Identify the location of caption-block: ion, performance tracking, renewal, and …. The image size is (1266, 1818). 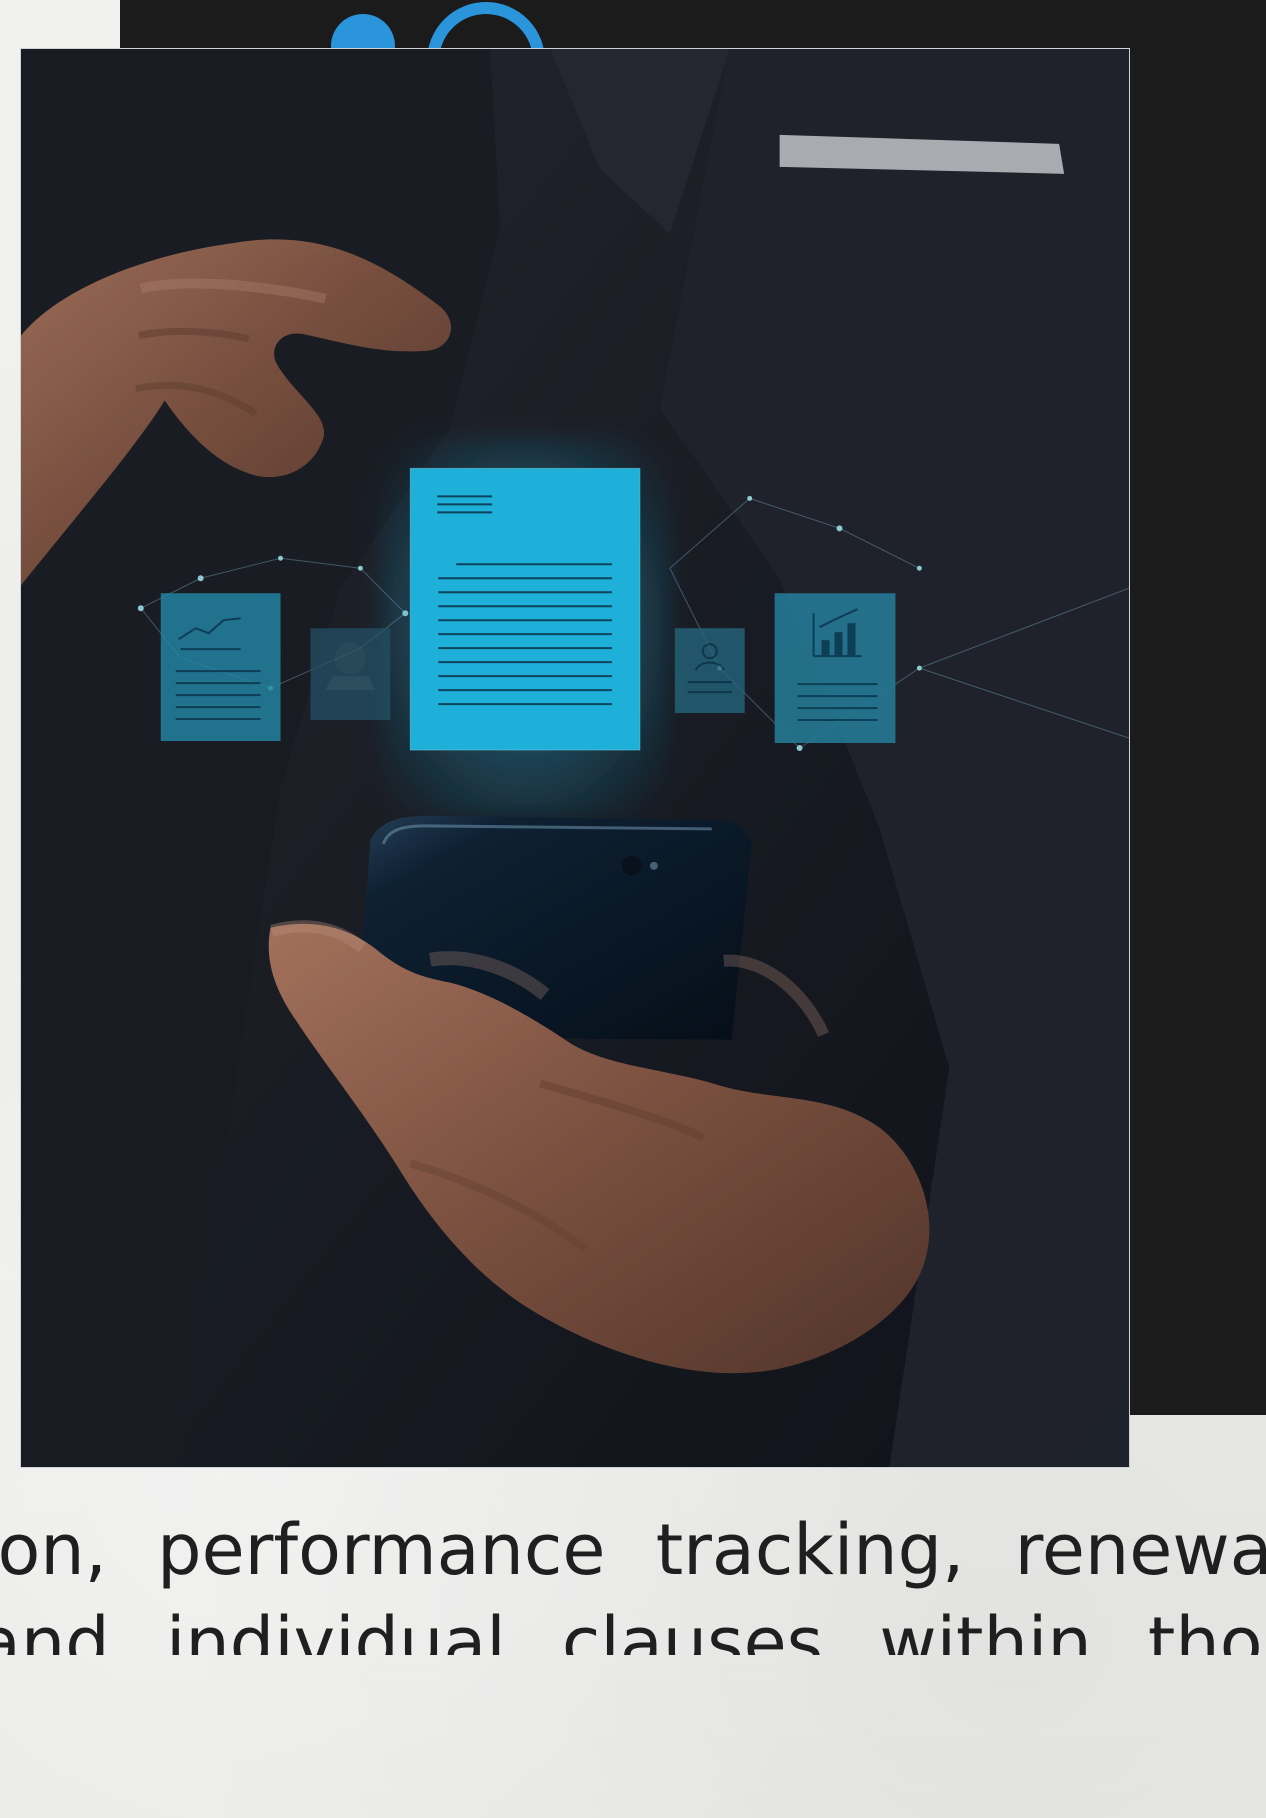
(633, 1585).